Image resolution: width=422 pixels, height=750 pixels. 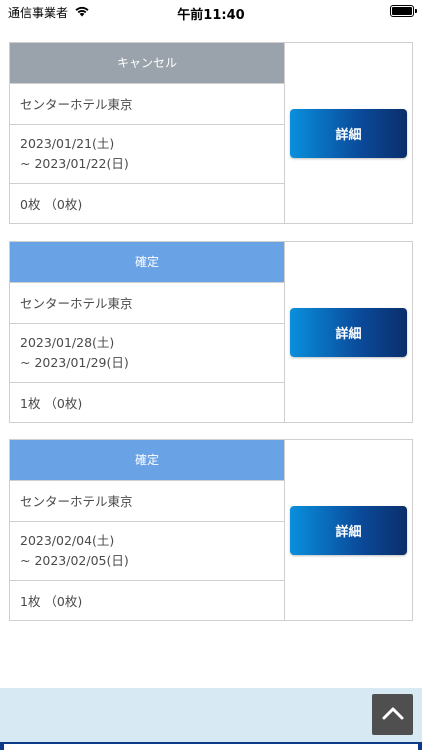 I want to click on ticket-count: 0枚 （0枚), so click(x=147, y=203).